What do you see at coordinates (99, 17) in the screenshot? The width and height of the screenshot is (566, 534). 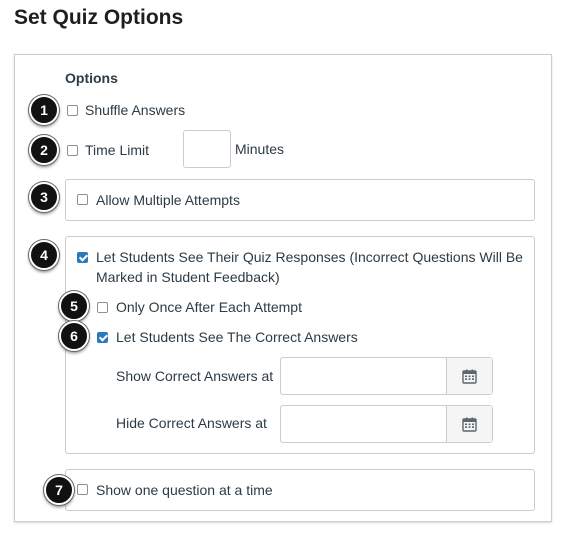 I see `page-title: Set Quiz Options` at bounding box center [99, 17].